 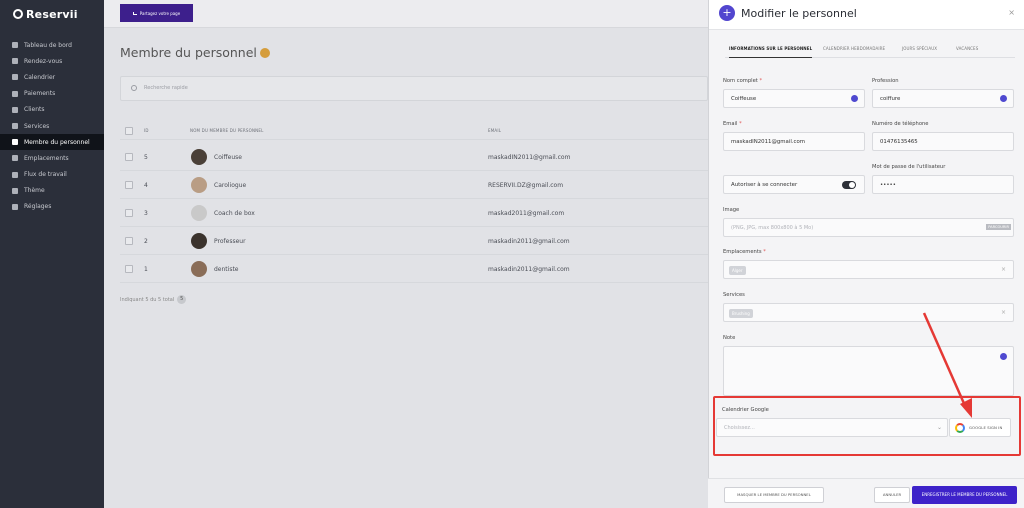 I want to click on location-icon, so click(x=15, y=158).